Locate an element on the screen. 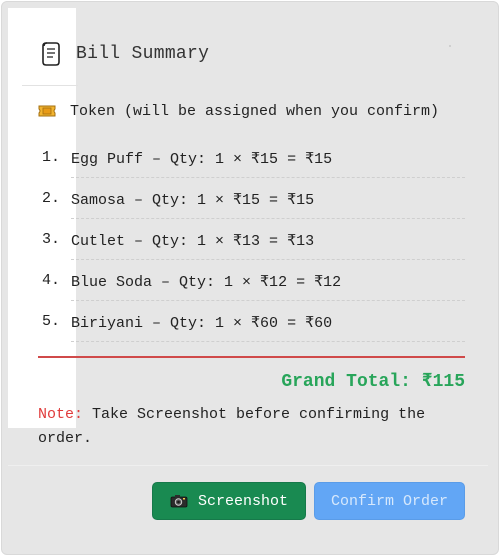 The width and height of the screenshot is (500, 556). item-text: Egg Puff – Qty: 1 × ₹15 = ₹15 is located at coordinates (202, 159).